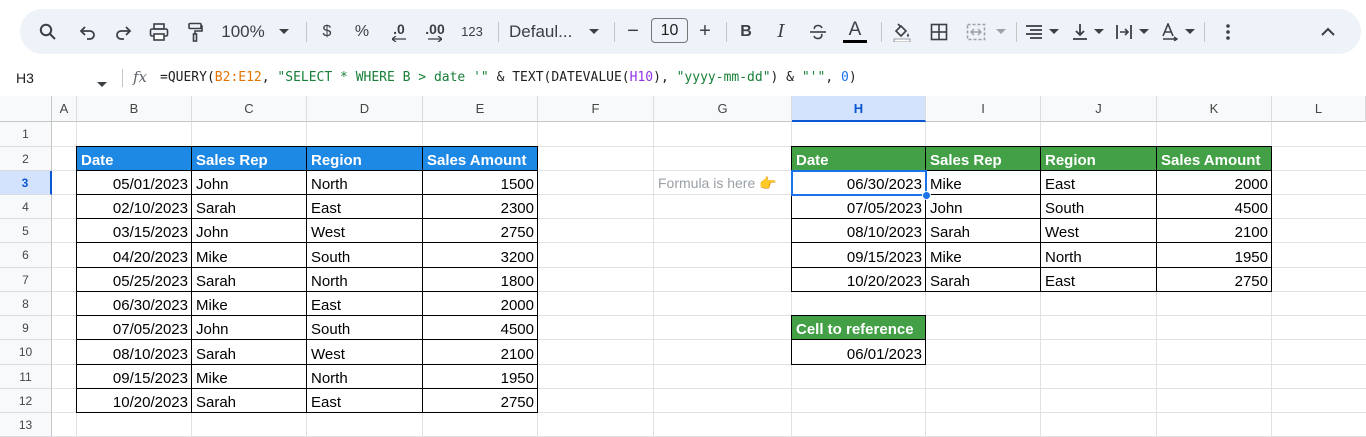 The height and width of the screenshot is (437, 1366). Describe the element at coordinates (859, 328) in the screenshot. I see `reference-label-cell: Cell to reference` at that location.